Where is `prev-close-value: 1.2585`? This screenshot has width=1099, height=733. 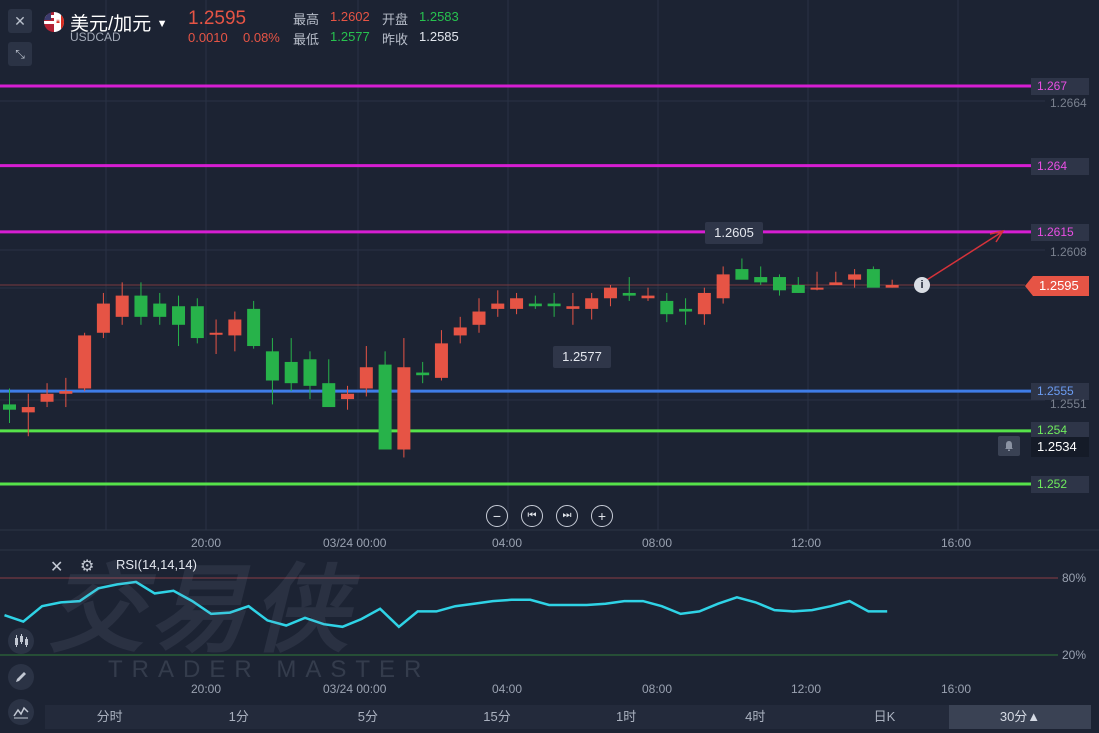
prev-close-value: 1.2585 is located at coordinates (439, 36).